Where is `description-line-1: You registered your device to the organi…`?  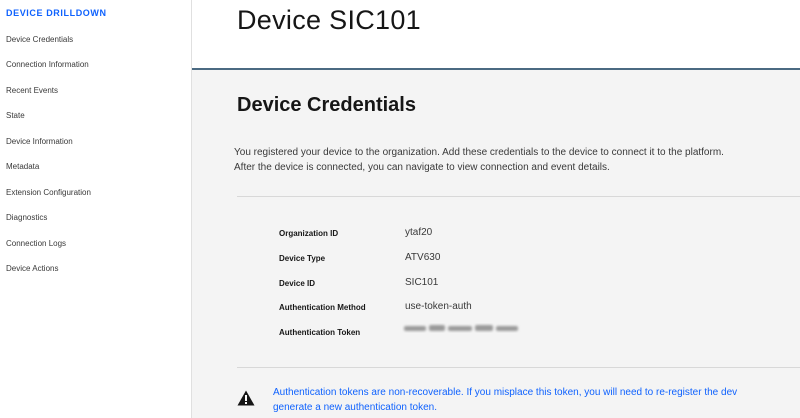
description-line-1: You registered your device to the organi… is located at coordinates (479, 152).